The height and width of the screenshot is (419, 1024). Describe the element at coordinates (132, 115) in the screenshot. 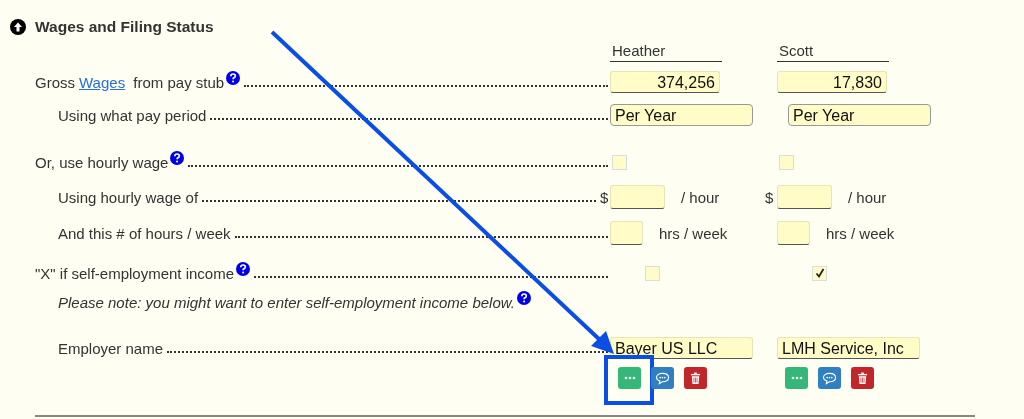

I see `field-label: Using what pay period` at that location.